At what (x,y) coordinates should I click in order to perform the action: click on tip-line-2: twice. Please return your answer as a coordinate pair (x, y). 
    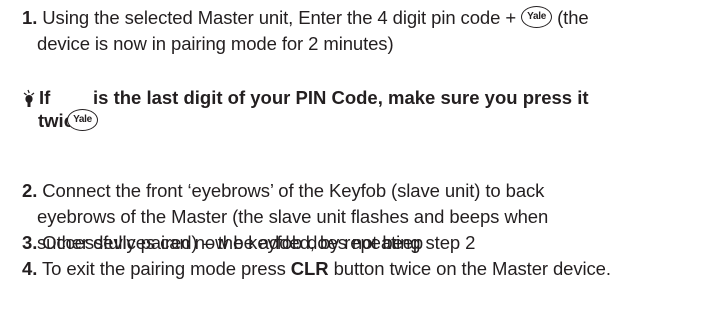
    Looking at the image, I should click on (54, 120).